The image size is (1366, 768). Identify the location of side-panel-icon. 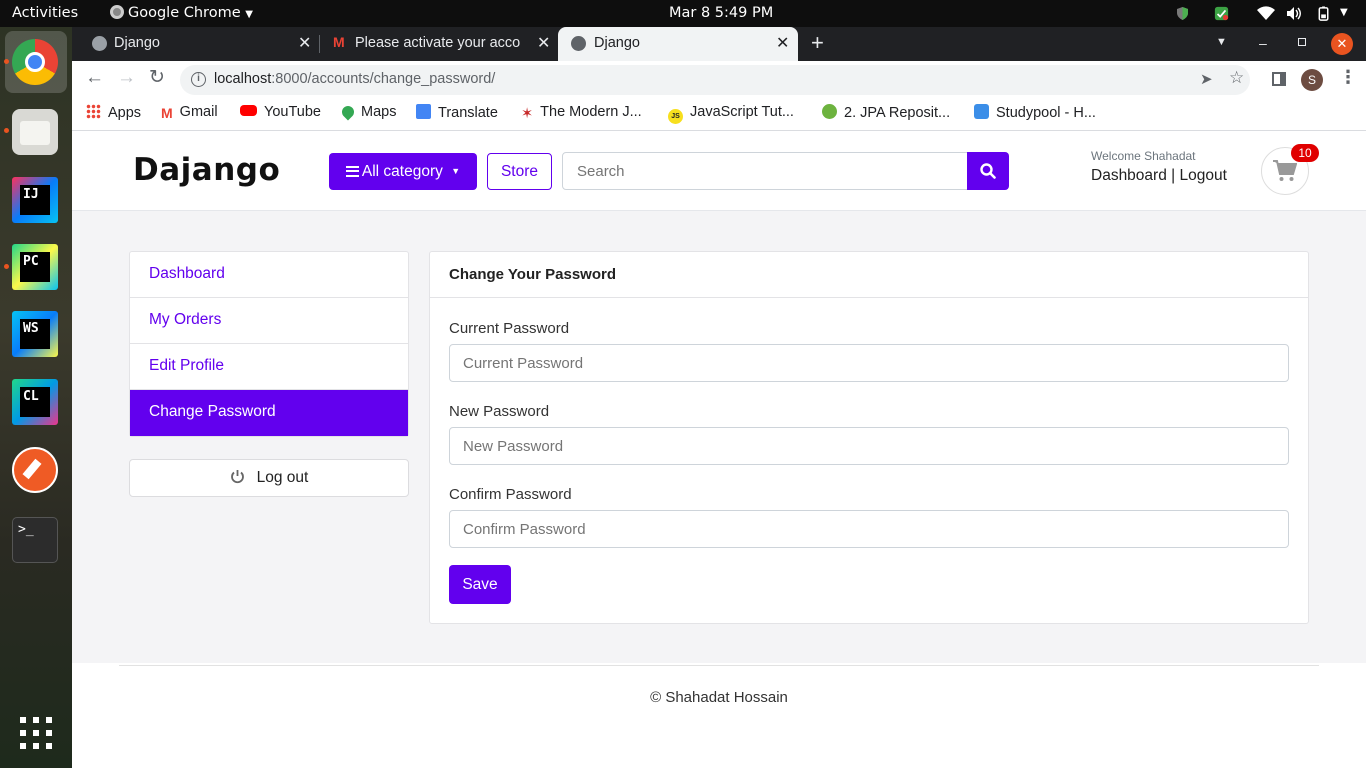
(1279, 79).